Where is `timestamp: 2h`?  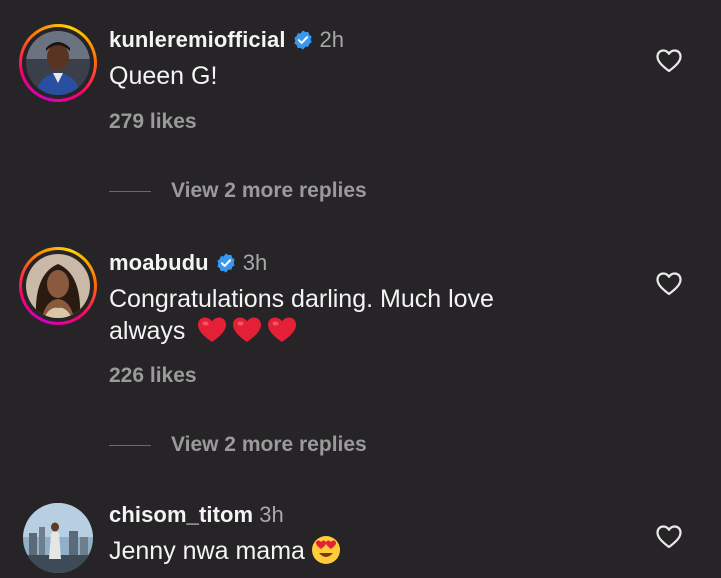
timestamp: 2h is located at coordinates (332, 39).